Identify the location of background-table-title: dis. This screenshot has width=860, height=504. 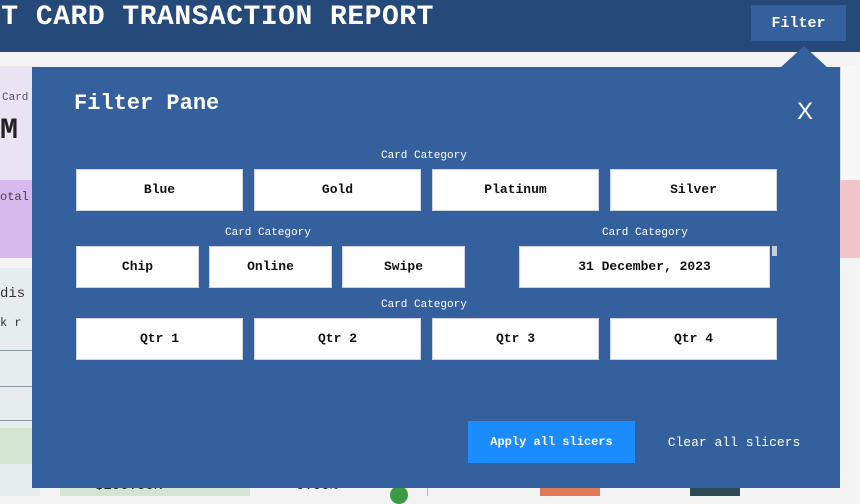
(13, 294).